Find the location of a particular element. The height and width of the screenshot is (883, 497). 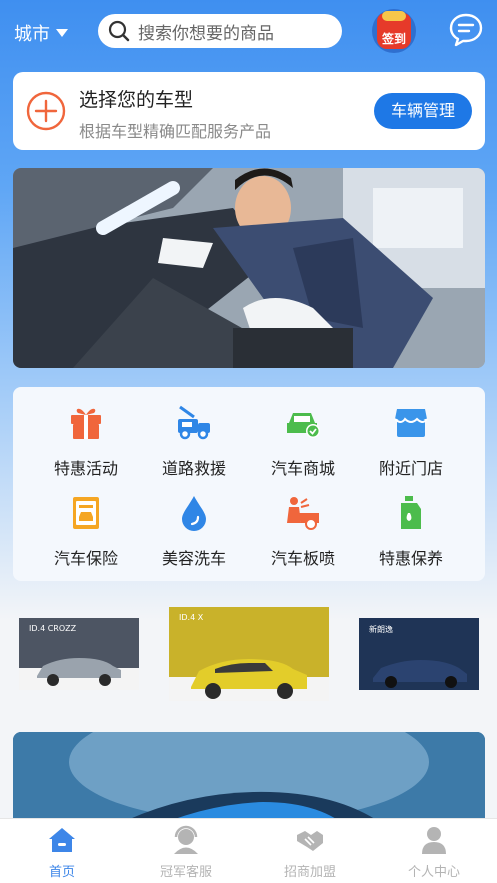

city-label: 城市 is located at coordinates (32, 34).